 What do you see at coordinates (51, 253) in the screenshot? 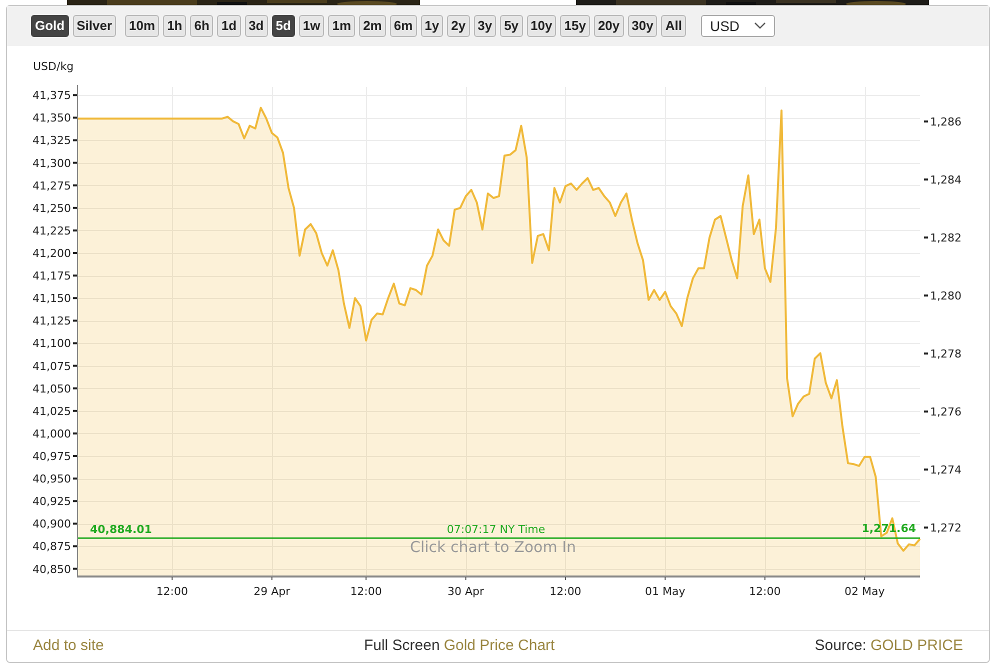
I see `axis-label: 41,200` at bounding box center [51, 253].